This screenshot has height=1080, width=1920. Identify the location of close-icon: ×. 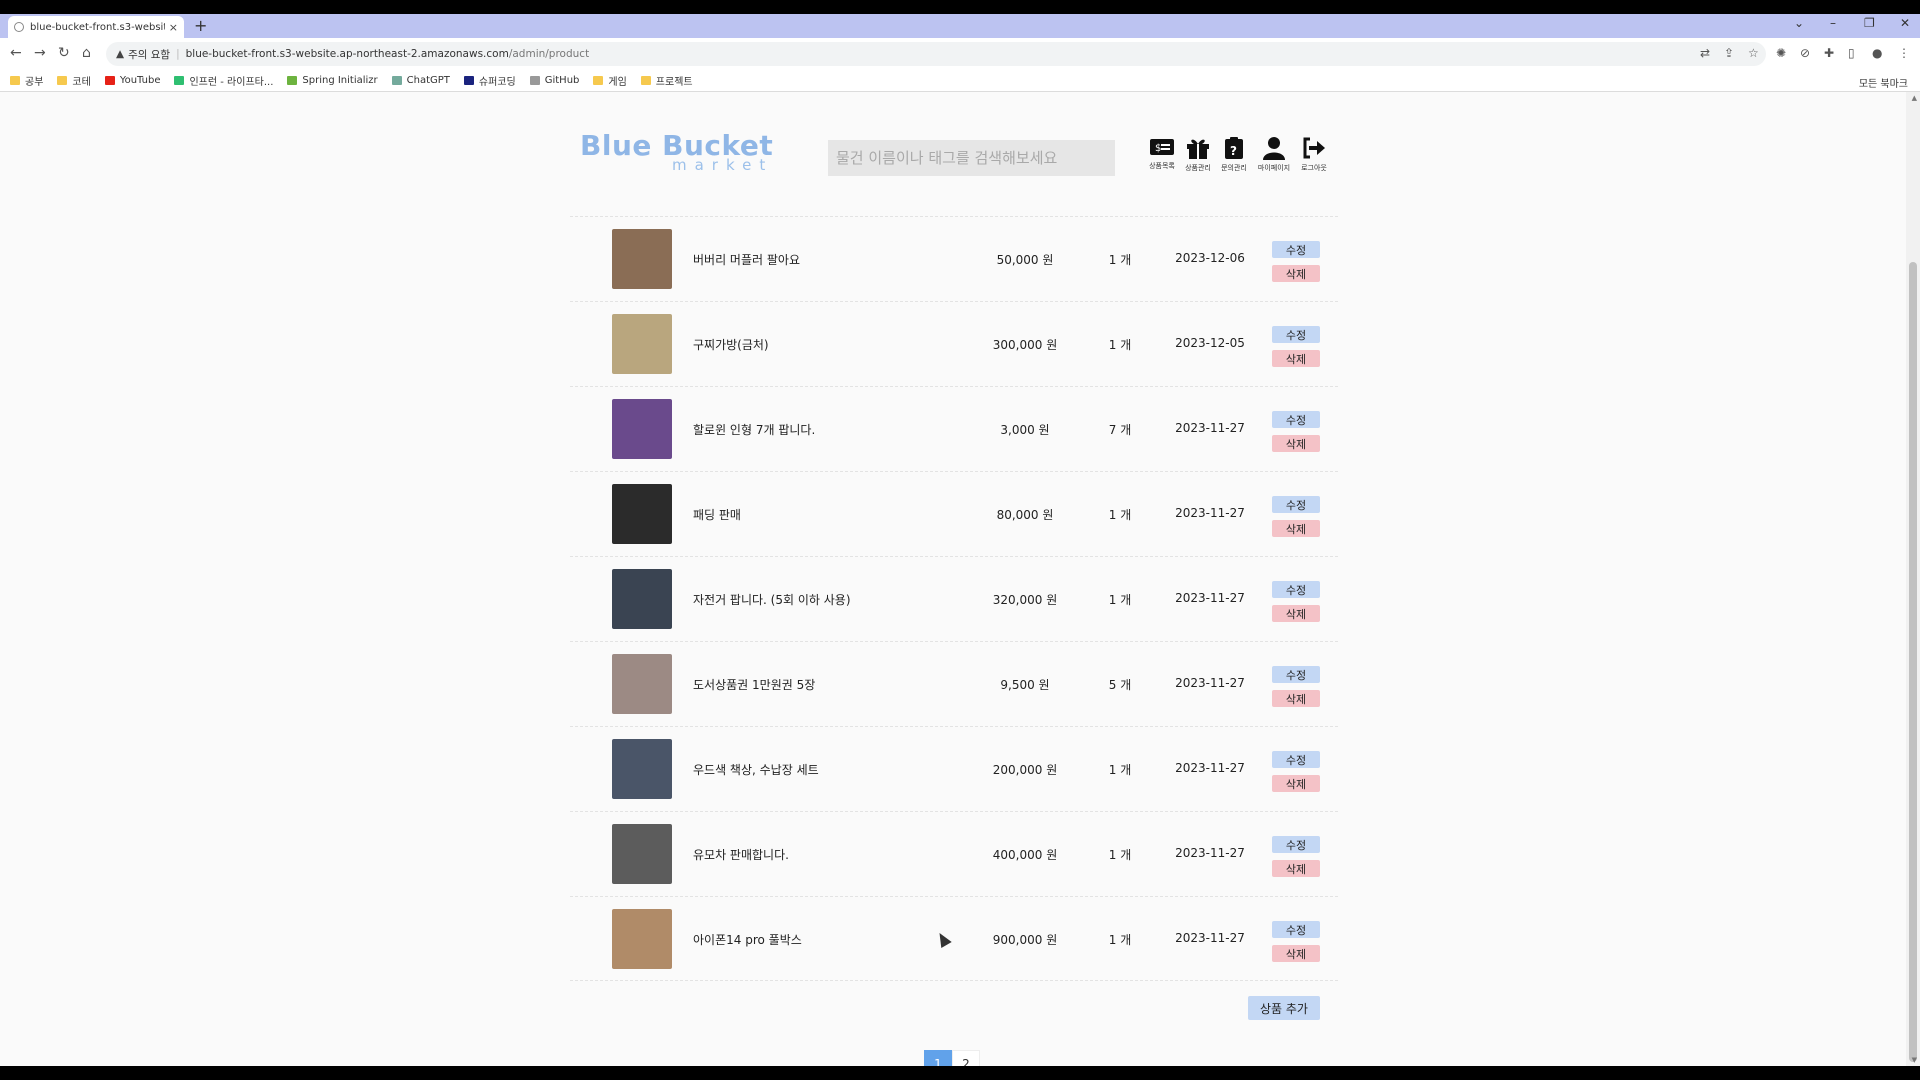
(173, 27).